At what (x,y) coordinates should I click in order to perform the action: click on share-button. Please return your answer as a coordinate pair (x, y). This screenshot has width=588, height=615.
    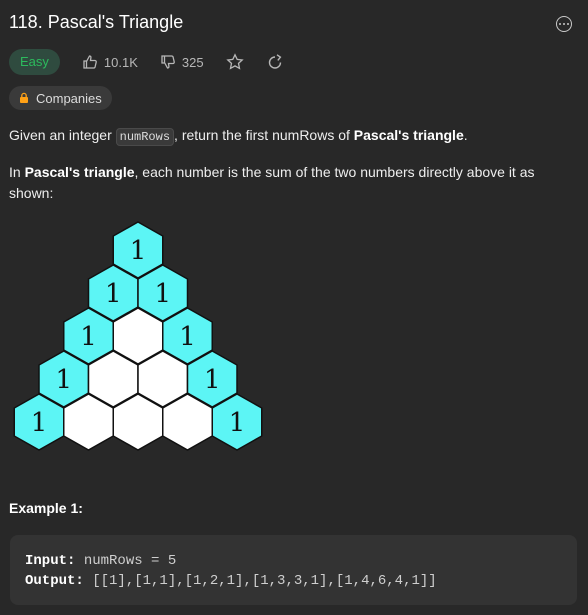
    Looking at the image, I should click on (275, 62).